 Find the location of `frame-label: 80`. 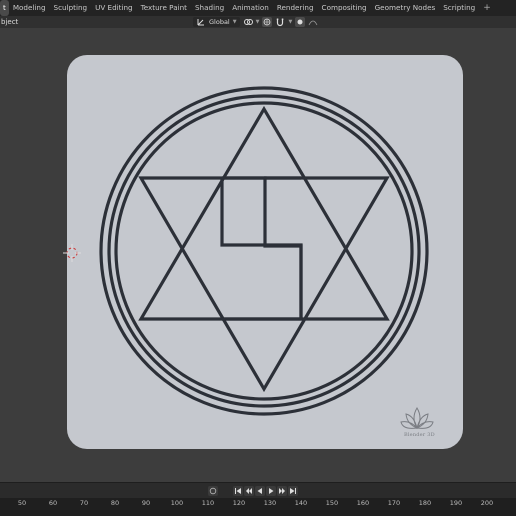

frame-label: 80 is located at coordinates (115, 503).